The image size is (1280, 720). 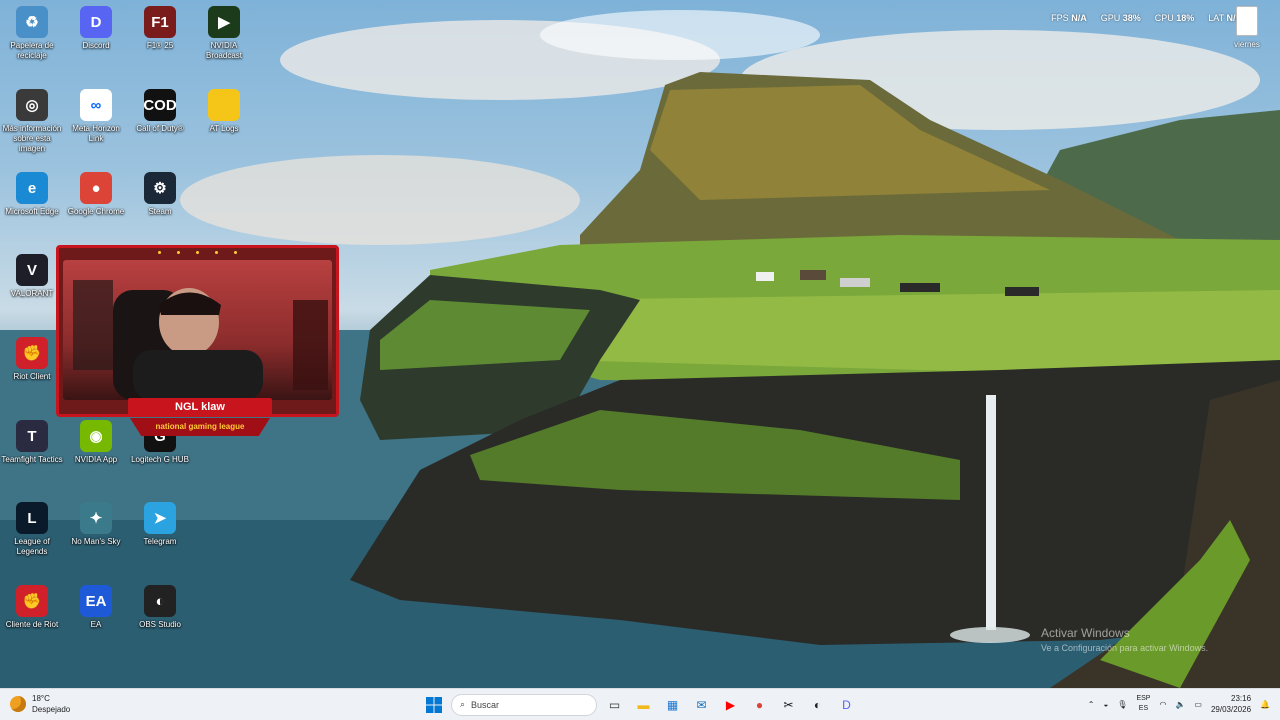 What do you see at coordinates (672, 704) in the screenshot?
I see `store-icon: ▦` at bounding box center [672, 704].